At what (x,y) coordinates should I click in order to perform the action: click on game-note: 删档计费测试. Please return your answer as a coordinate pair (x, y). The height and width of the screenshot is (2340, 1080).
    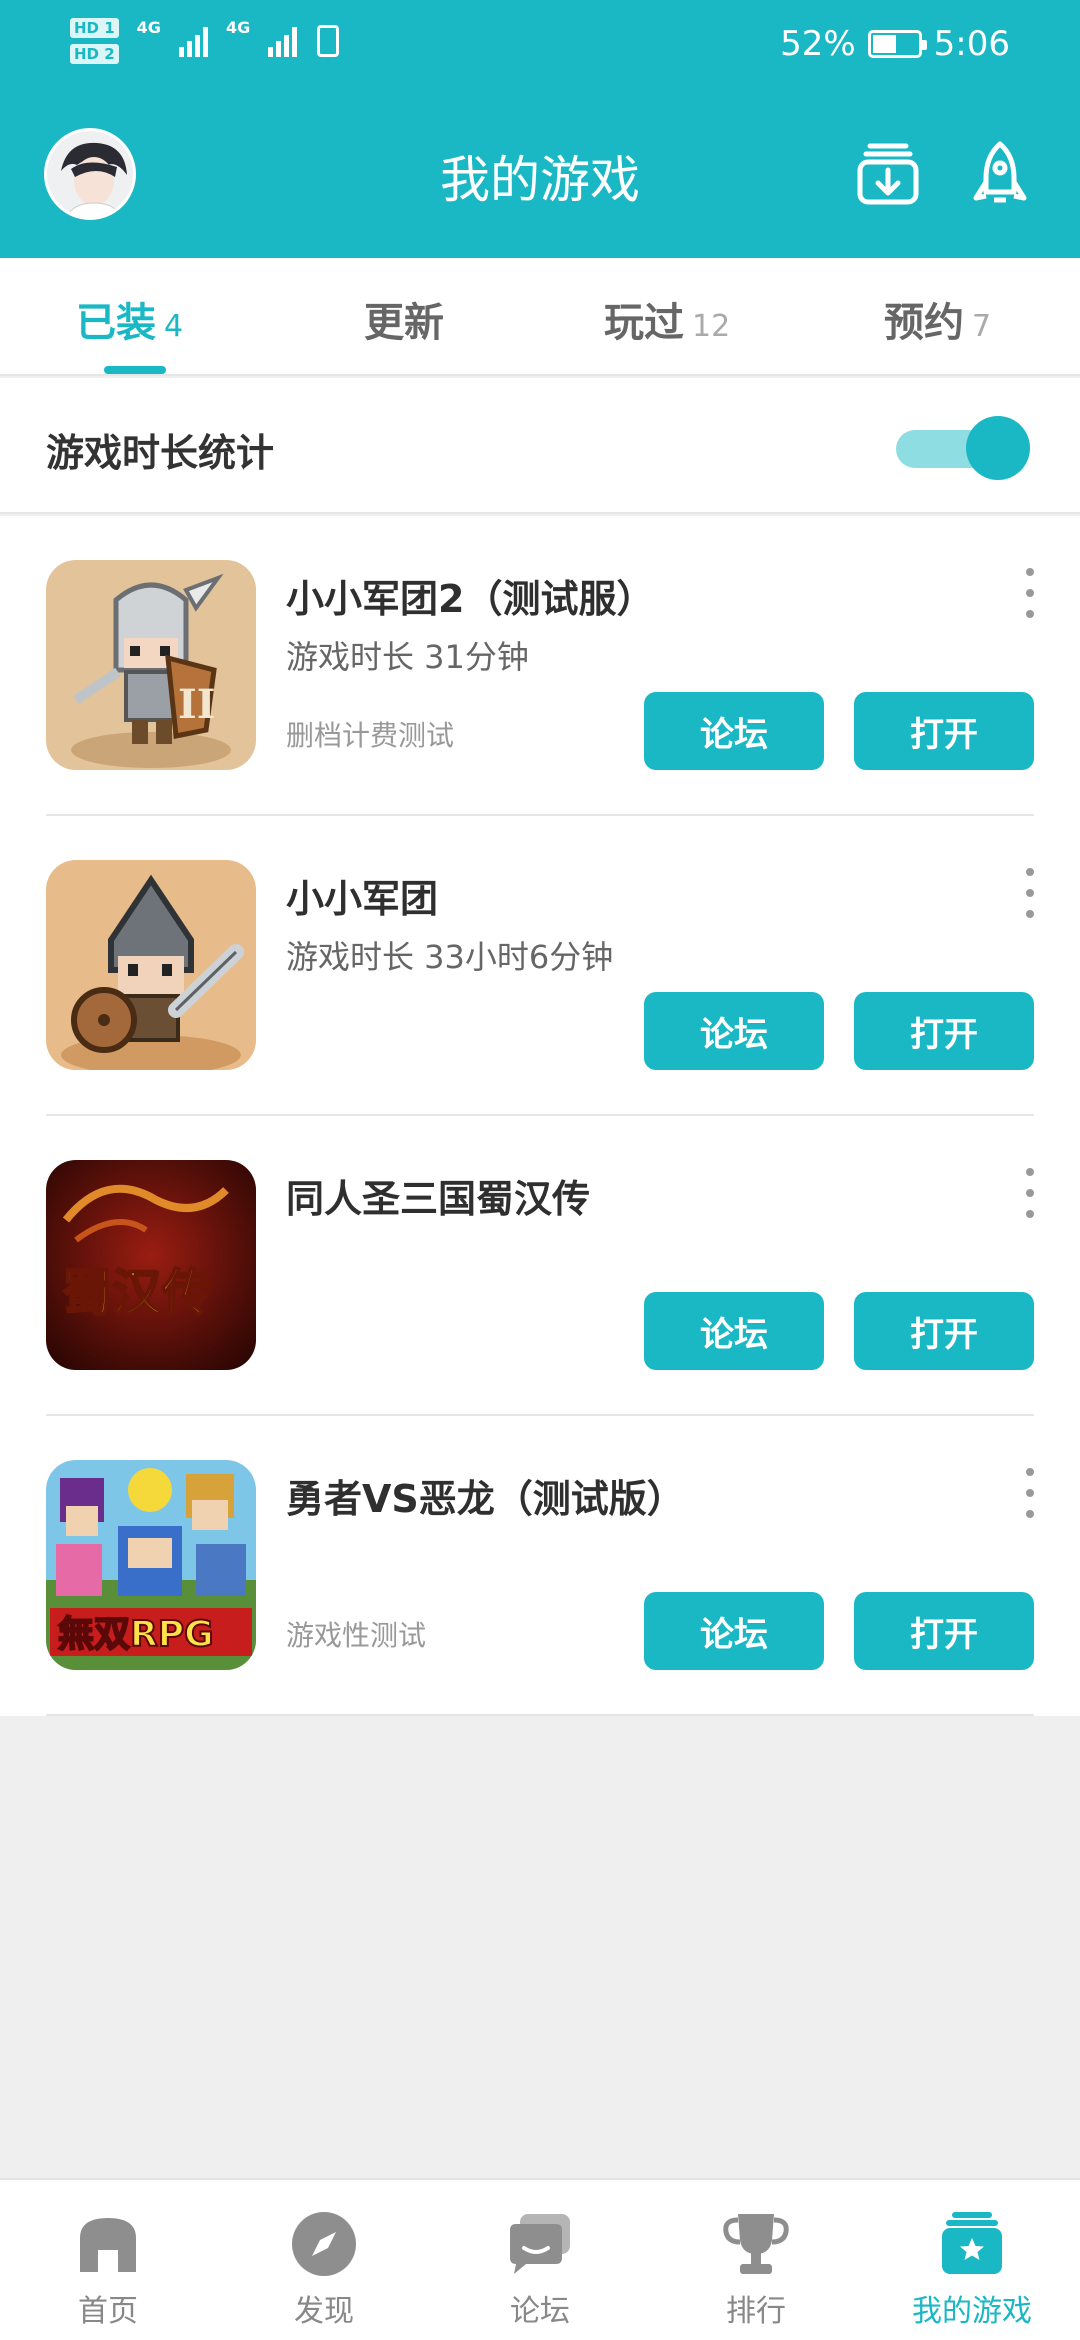
    Looking at the image, I should click on (370, 735).